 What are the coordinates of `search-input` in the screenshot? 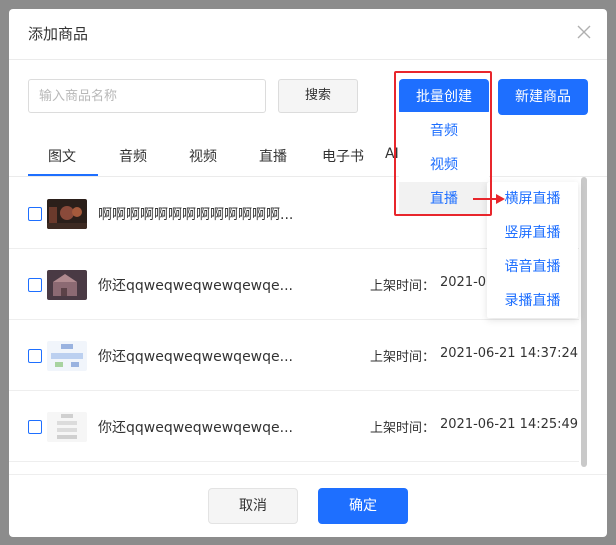 It's located at (147, 96).